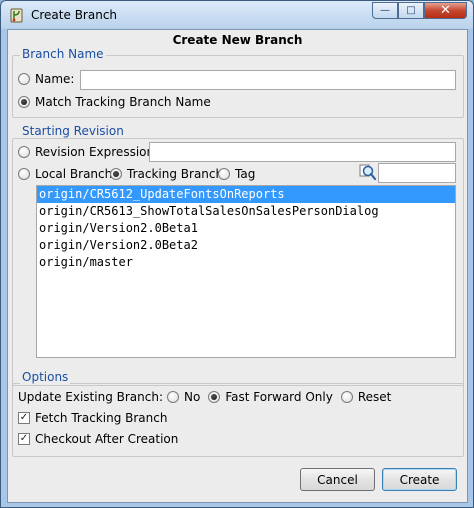 This screenshot has height=508, width=474. I want to click on local-branch-radio, so click(24, 174).